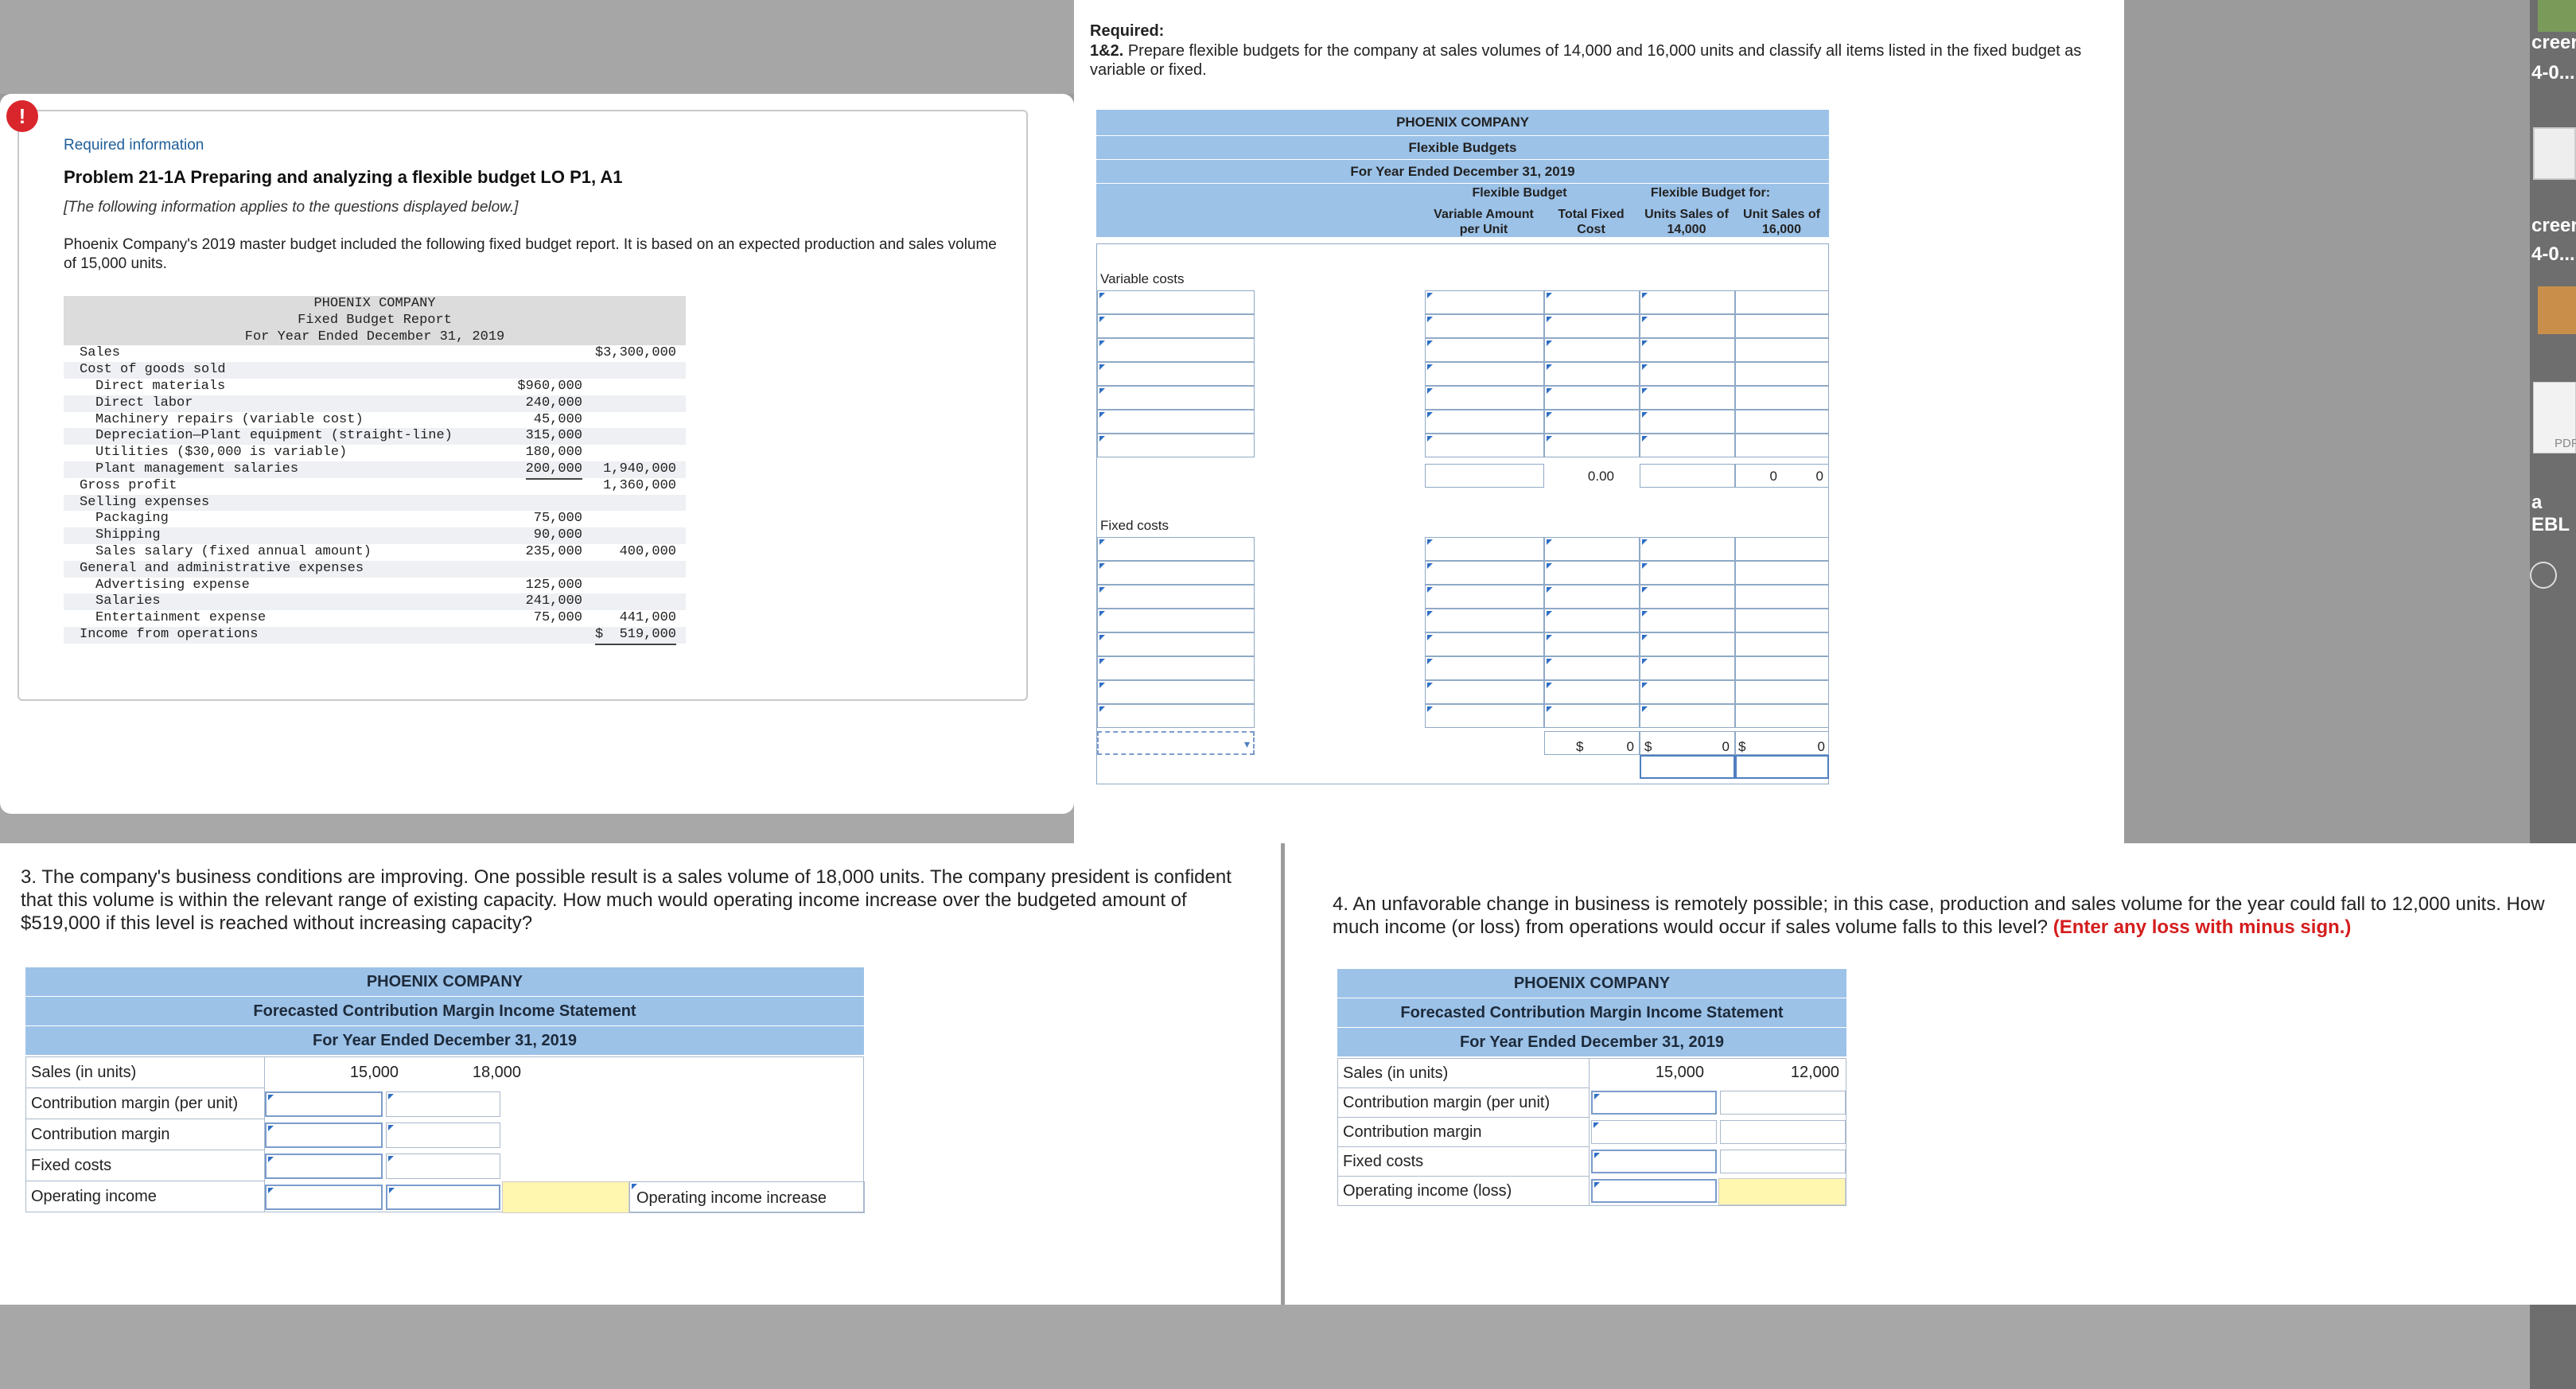  I want to click on total-dropdown-select: ▾, so click(1176, 743).